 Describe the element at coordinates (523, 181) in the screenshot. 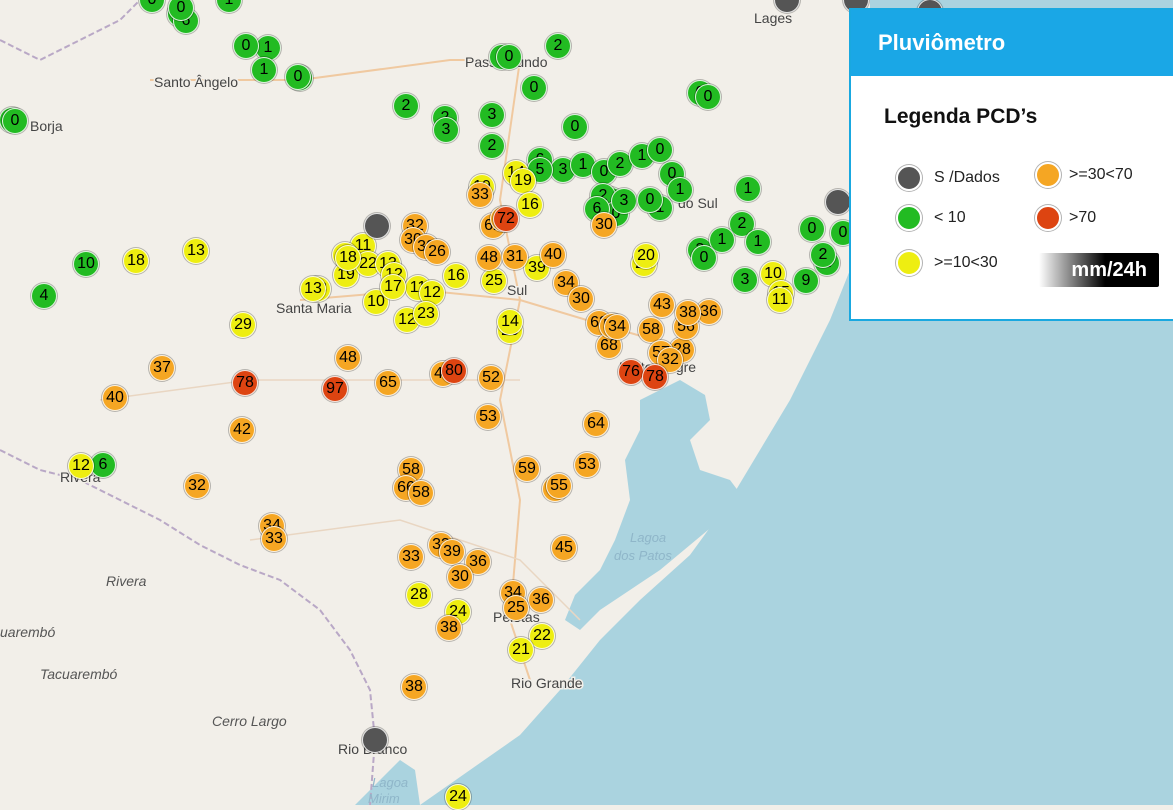

I see `station-marker: 19` at that location.